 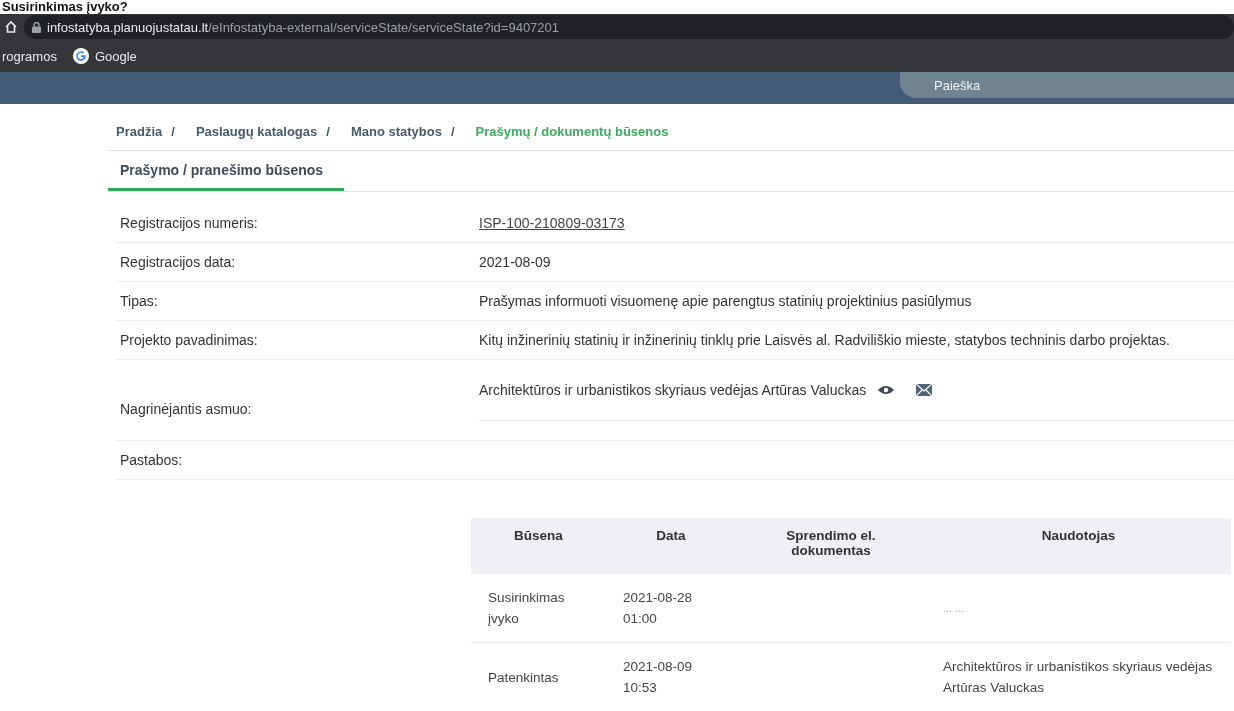 I want to click on field-label: Pastabos:, so click(x=151, y=460).